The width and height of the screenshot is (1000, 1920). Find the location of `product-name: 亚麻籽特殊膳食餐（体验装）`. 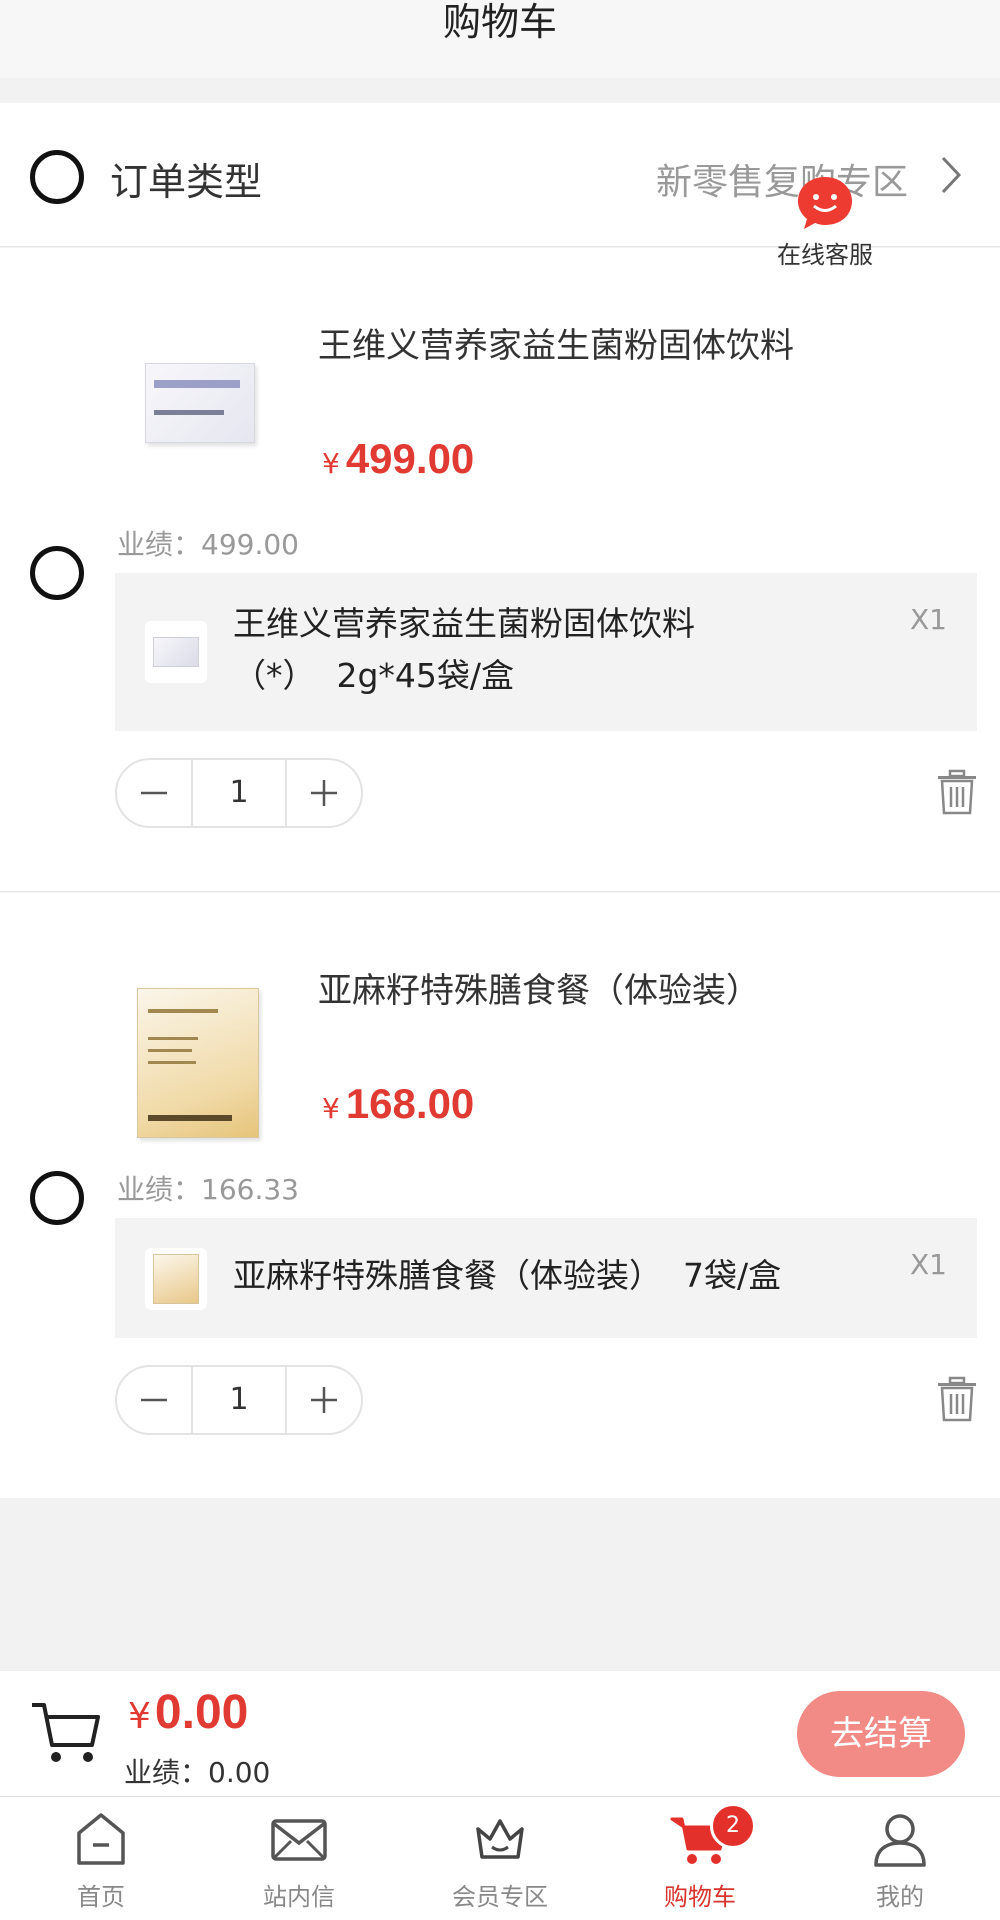

product-name: 亚麻籽特殊膳食餐（体验装） is located at coordinates (539, 987).